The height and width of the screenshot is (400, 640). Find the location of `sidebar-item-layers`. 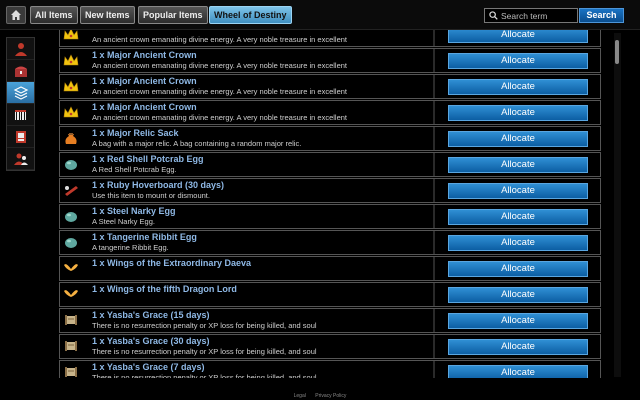

sidebar-item-layers is located at coordinates (20, 93).